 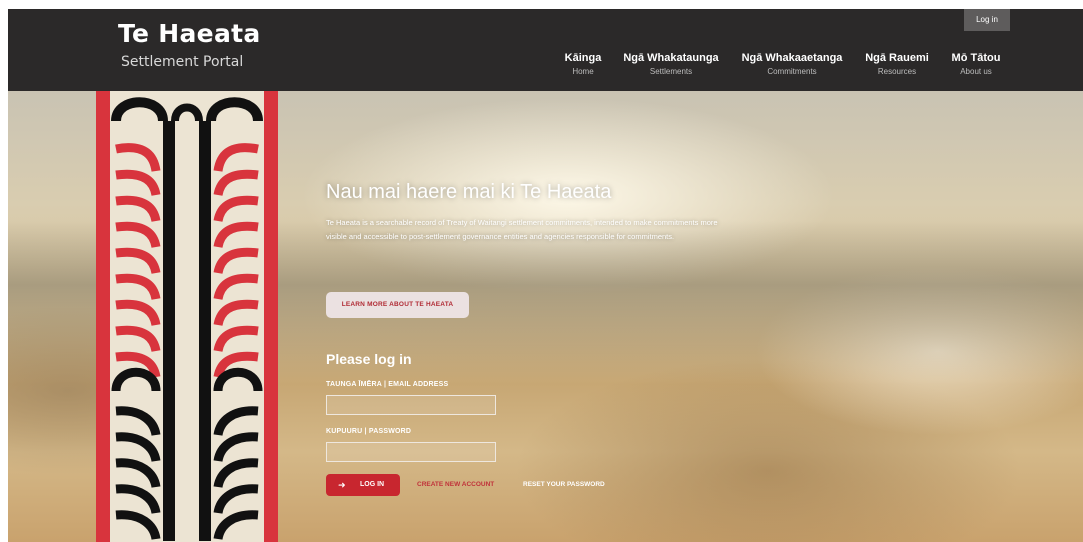 I want to click on nav-item-label: Ngā Whakataunga, so click(x=671, y=58).